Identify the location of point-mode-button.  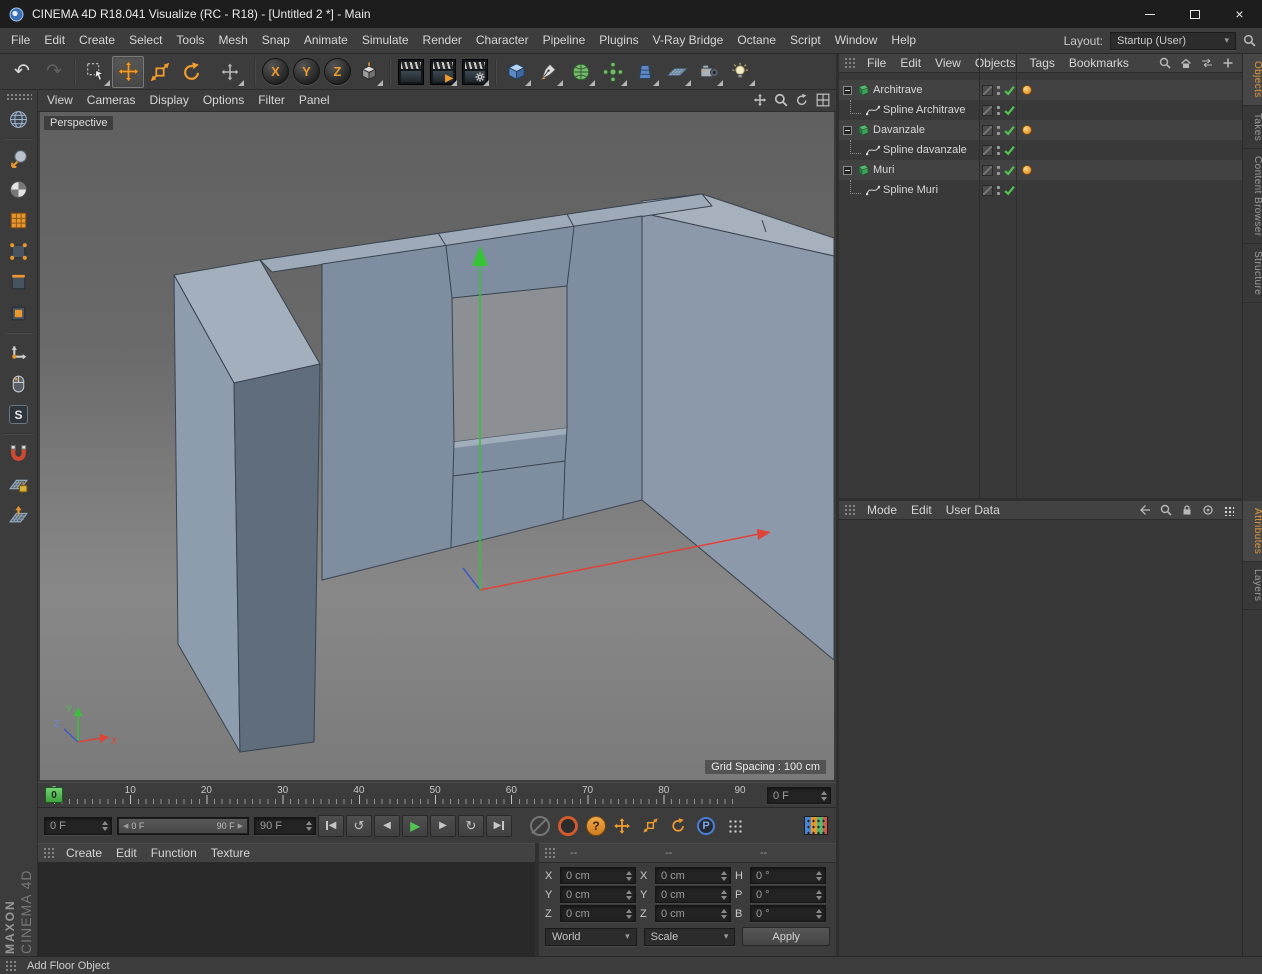
(19, 251).